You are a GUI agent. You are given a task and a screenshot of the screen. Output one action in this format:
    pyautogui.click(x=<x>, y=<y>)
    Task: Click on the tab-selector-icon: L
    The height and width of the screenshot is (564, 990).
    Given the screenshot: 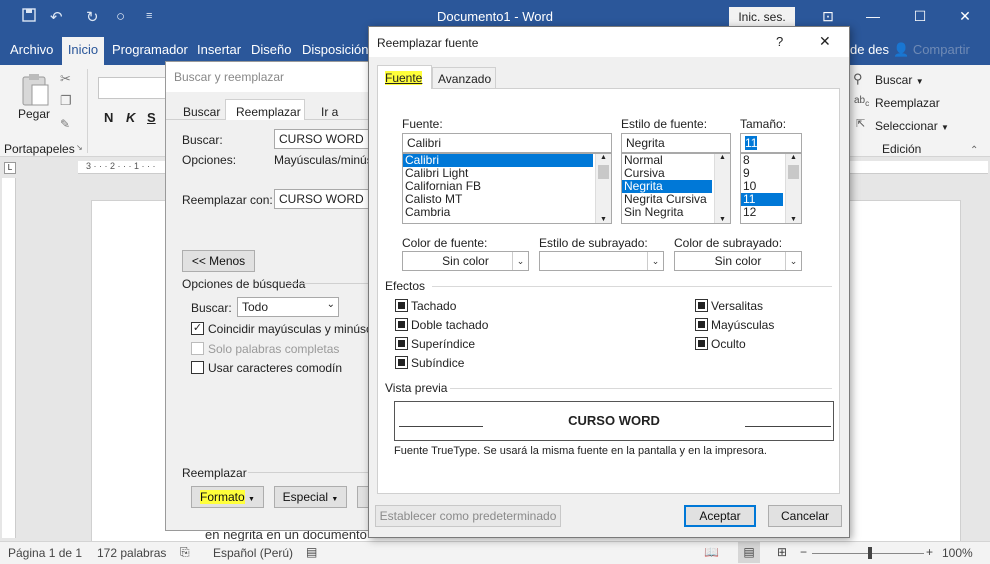 What is the action you would take?
    pyautogui.click(x=10, y=168)
    